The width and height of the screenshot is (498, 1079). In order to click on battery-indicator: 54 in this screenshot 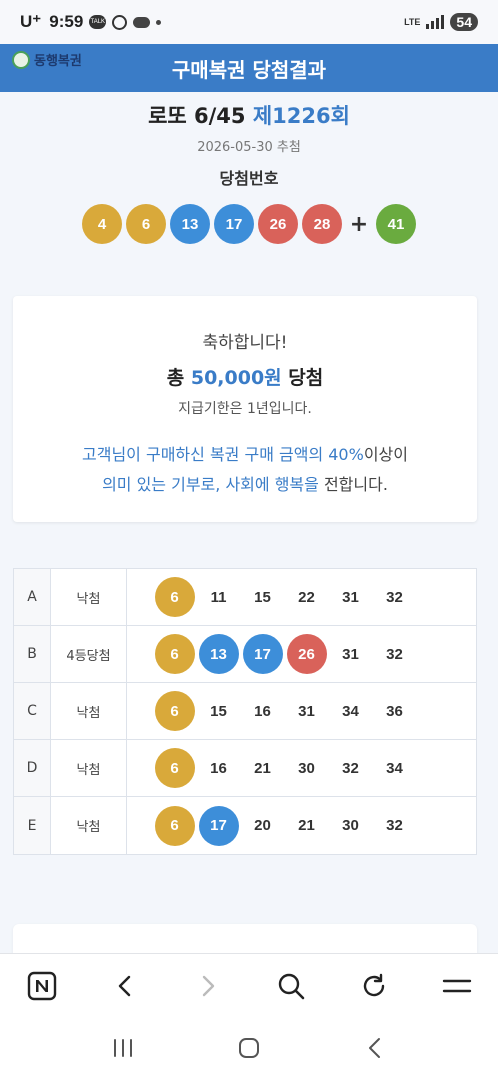, I will do `click(464, 22)`.